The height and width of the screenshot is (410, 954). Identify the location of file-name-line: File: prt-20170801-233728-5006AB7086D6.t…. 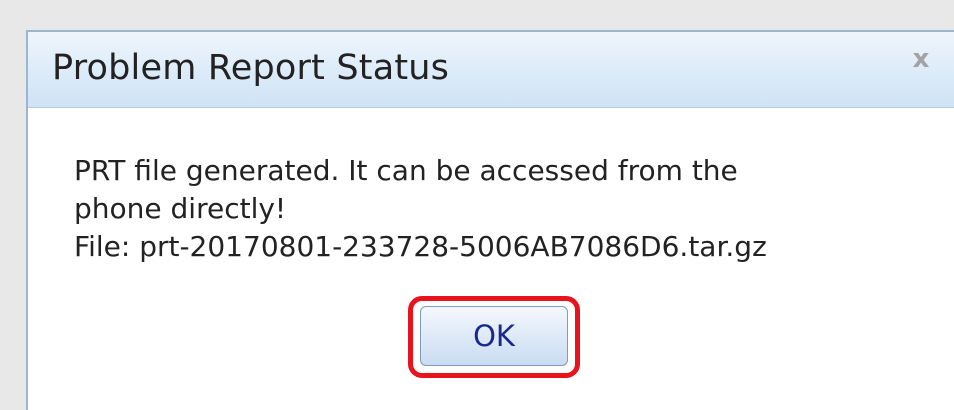
(420, 246).